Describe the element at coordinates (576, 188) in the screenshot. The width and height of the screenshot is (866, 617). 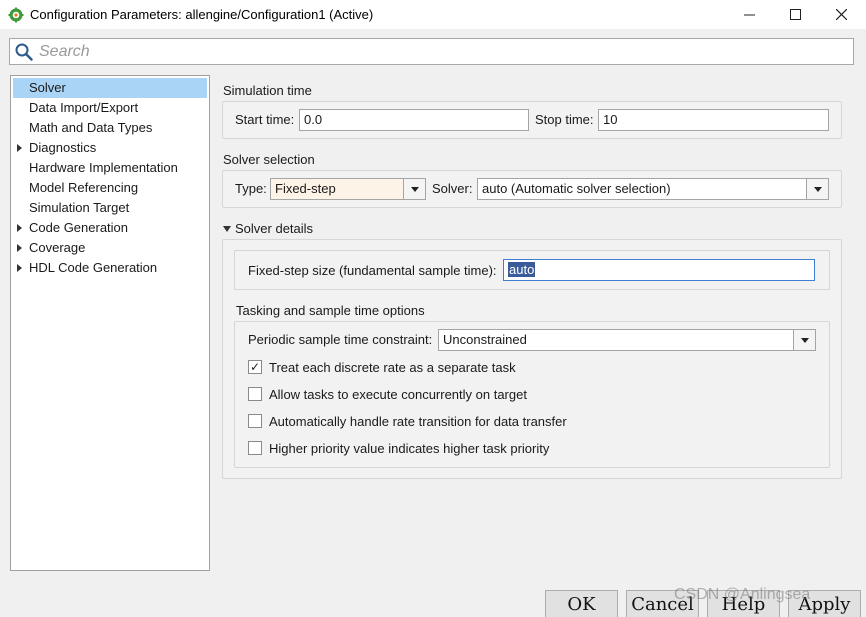
I see `solver-dropdown-value: auto (Automatic solver selection)` at that location.